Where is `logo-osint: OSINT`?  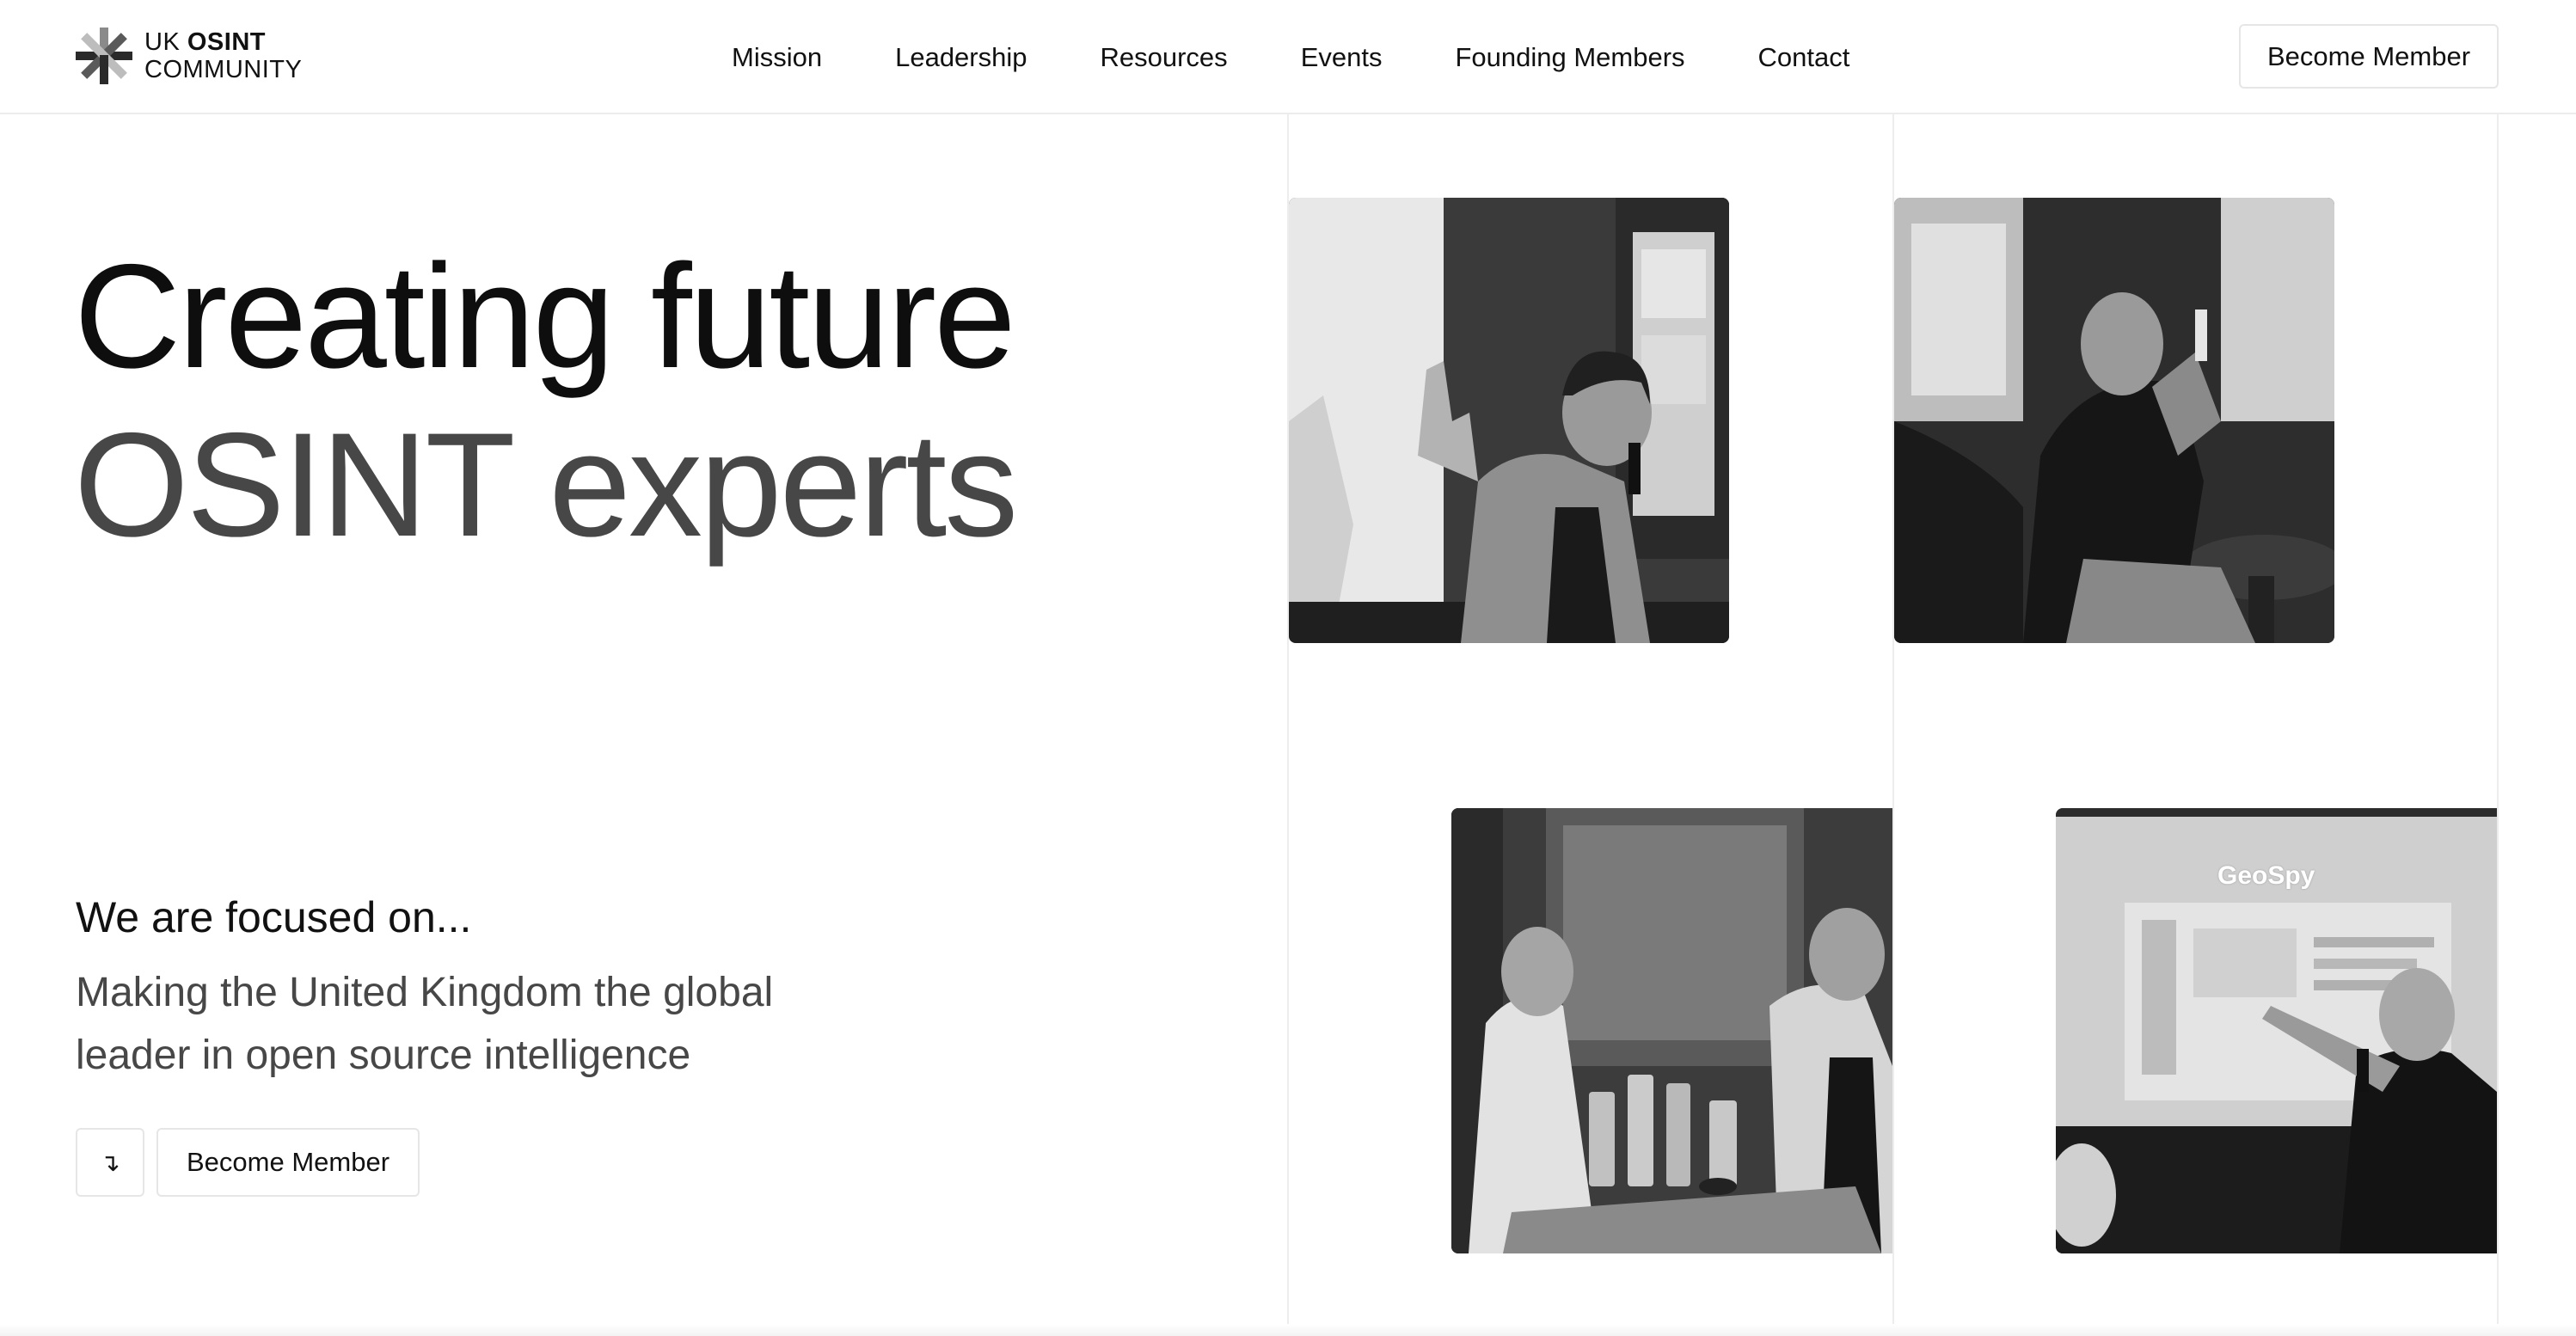
logo-osint: OSINT is located at coordinates (227, 42).